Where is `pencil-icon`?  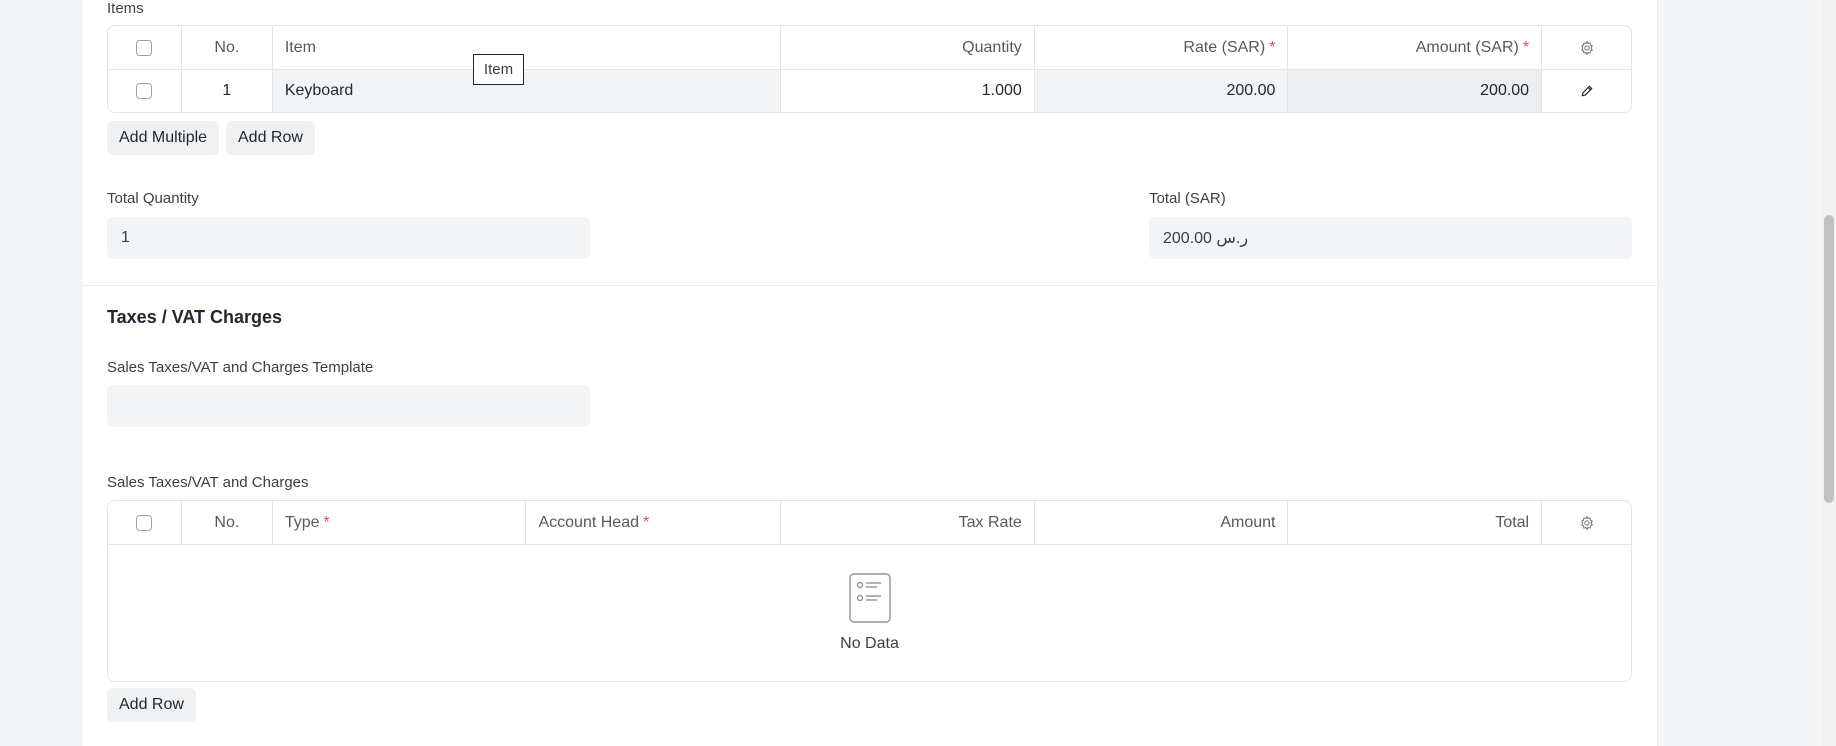 pencil-icon is located at coordinates (1587, 91).